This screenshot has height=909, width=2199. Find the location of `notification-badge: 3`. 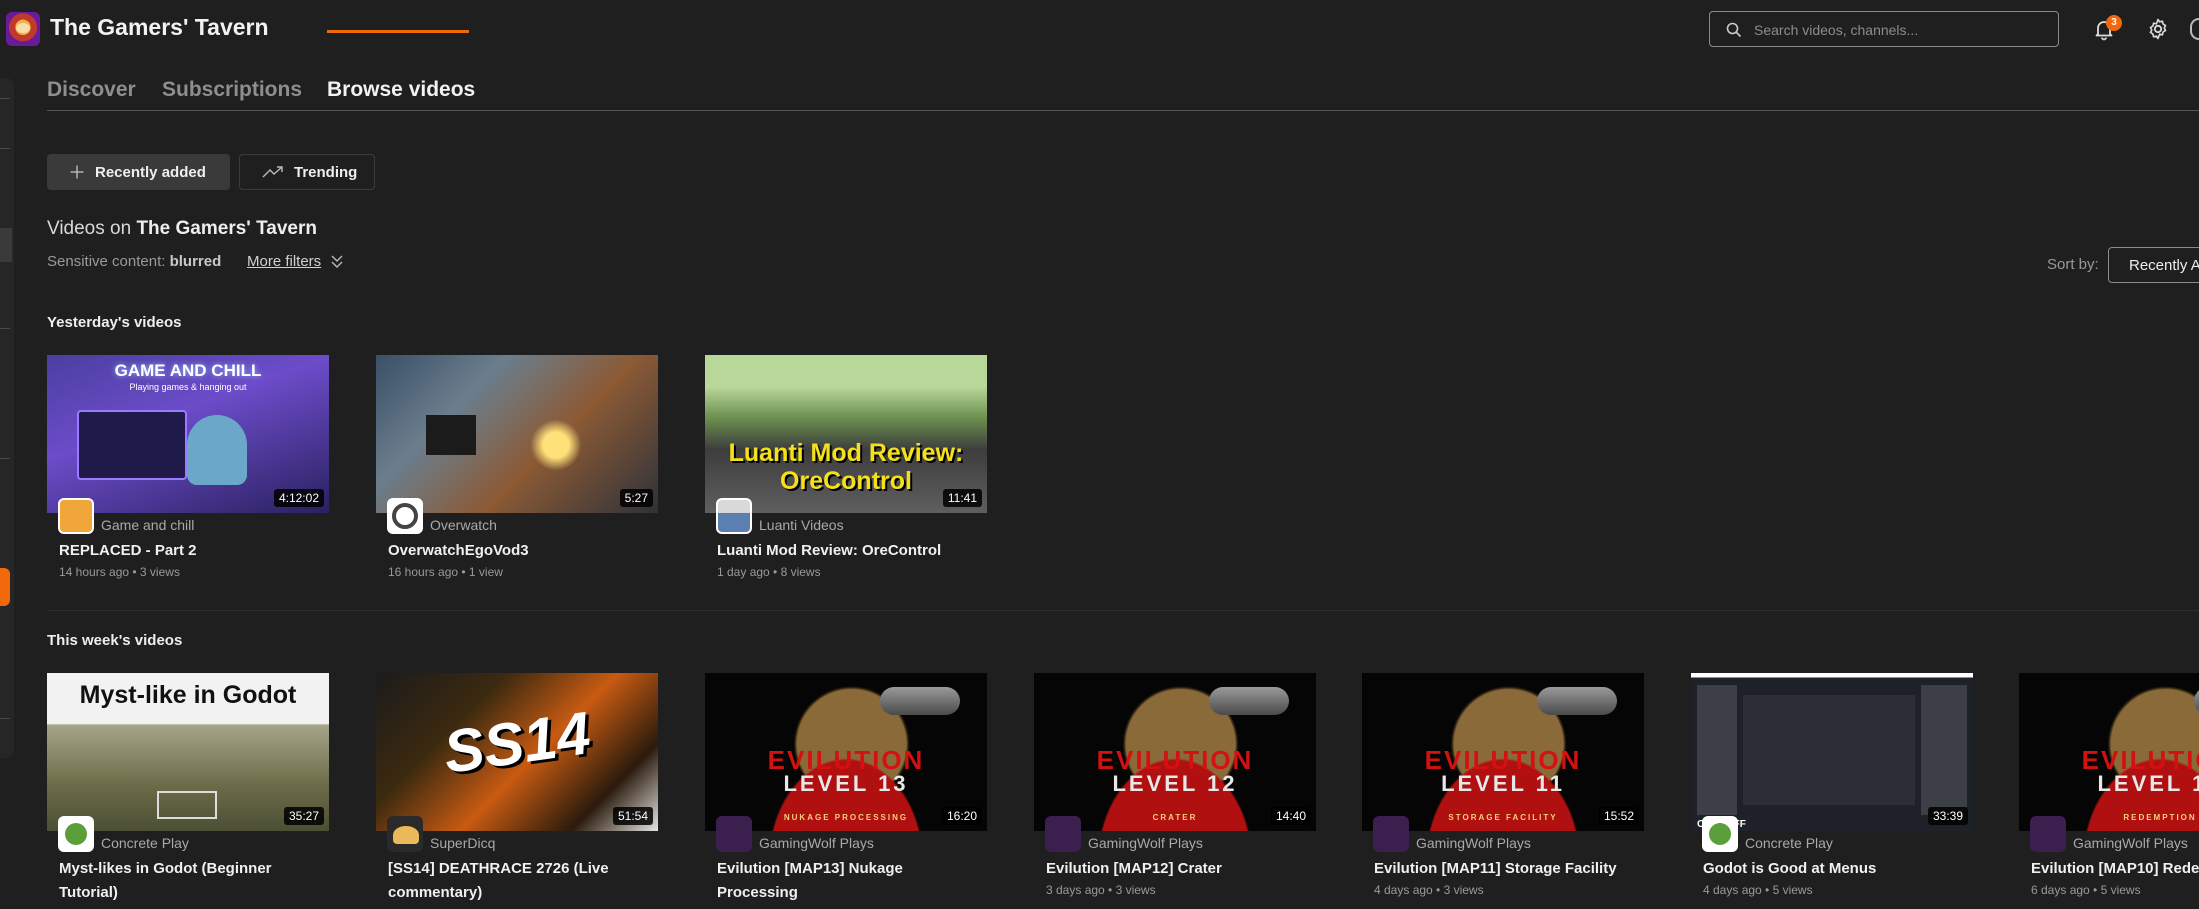

notification-badge: 3 is located at coordinates (2114, 23).